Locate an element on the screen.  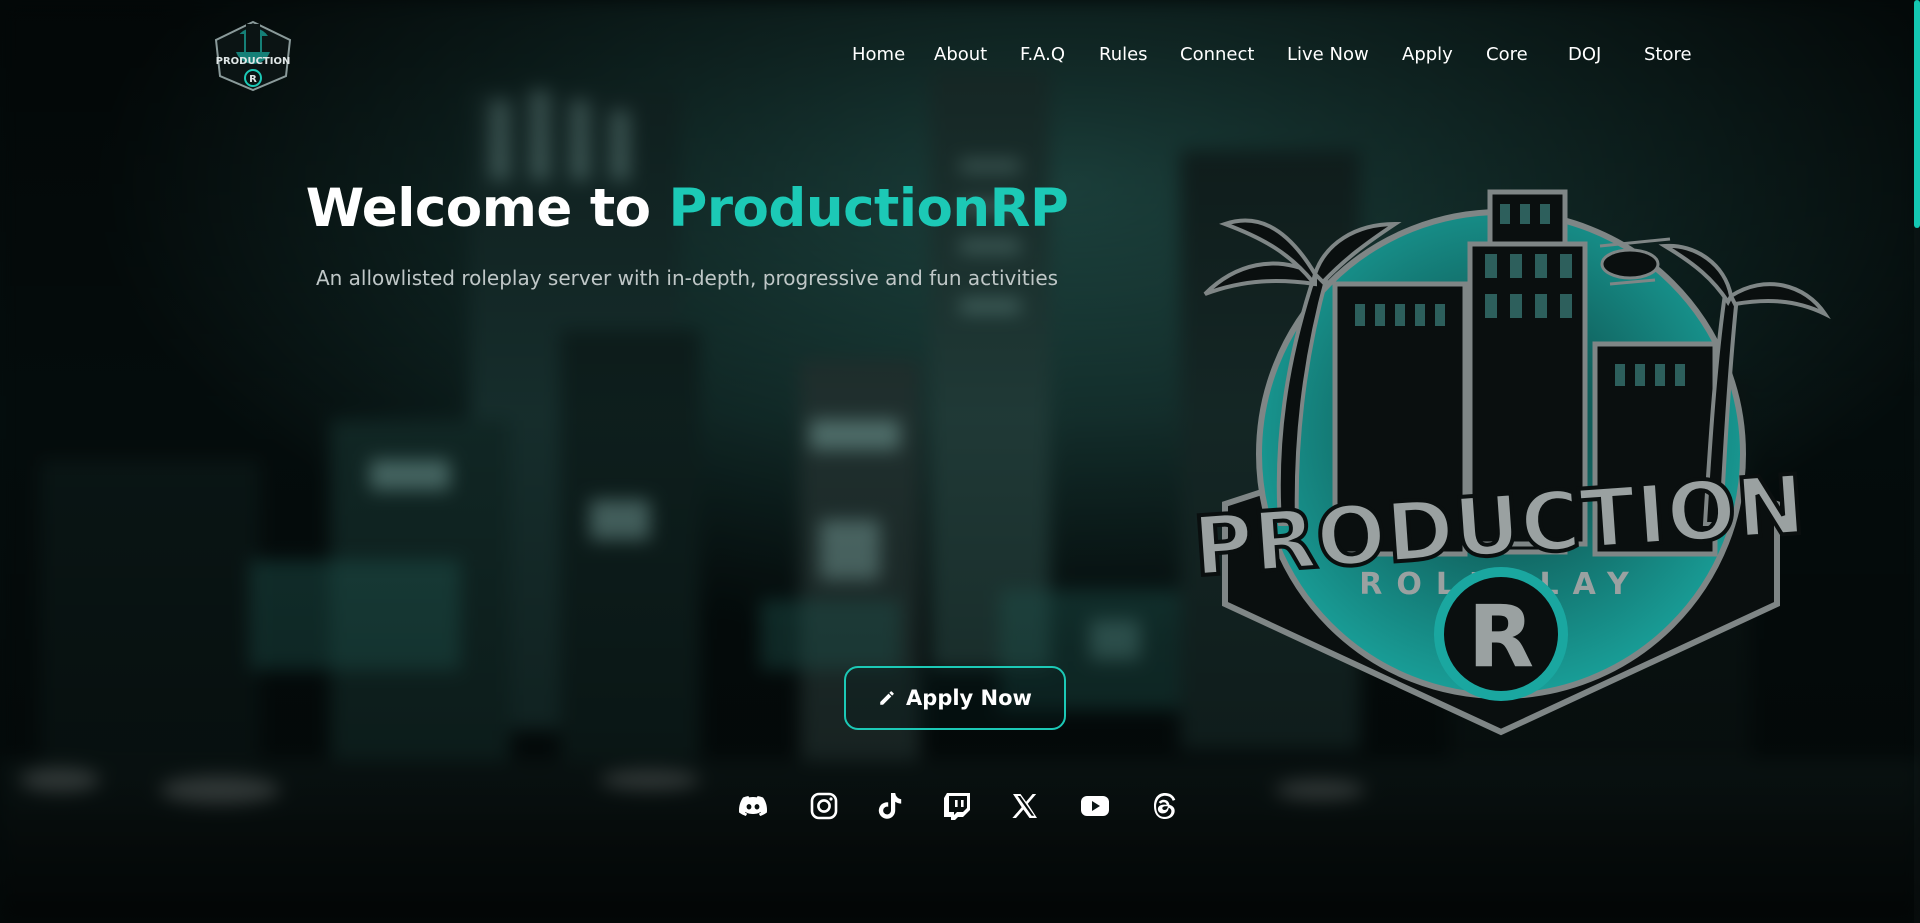
instagram-link is located at coordinates (824, 806).